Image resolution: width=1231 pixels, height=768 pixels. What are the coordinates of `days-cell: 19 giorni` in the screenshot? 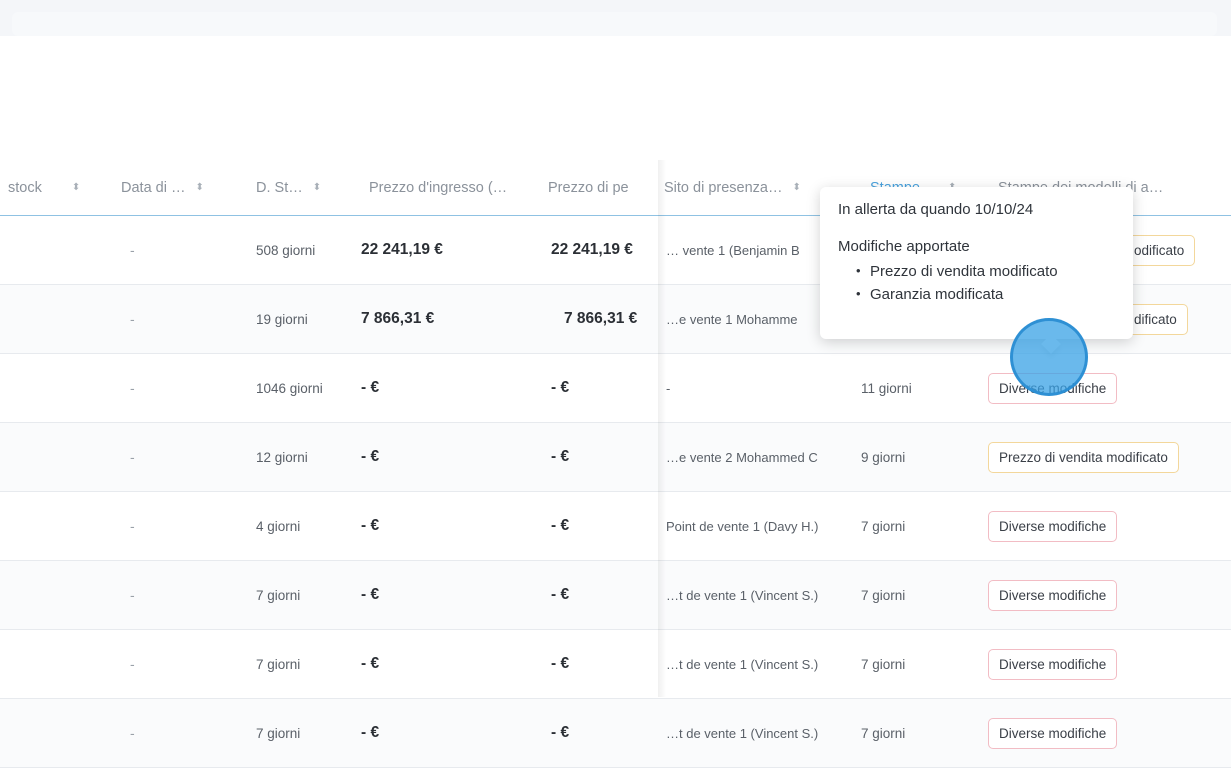 It's located at (282, 319).